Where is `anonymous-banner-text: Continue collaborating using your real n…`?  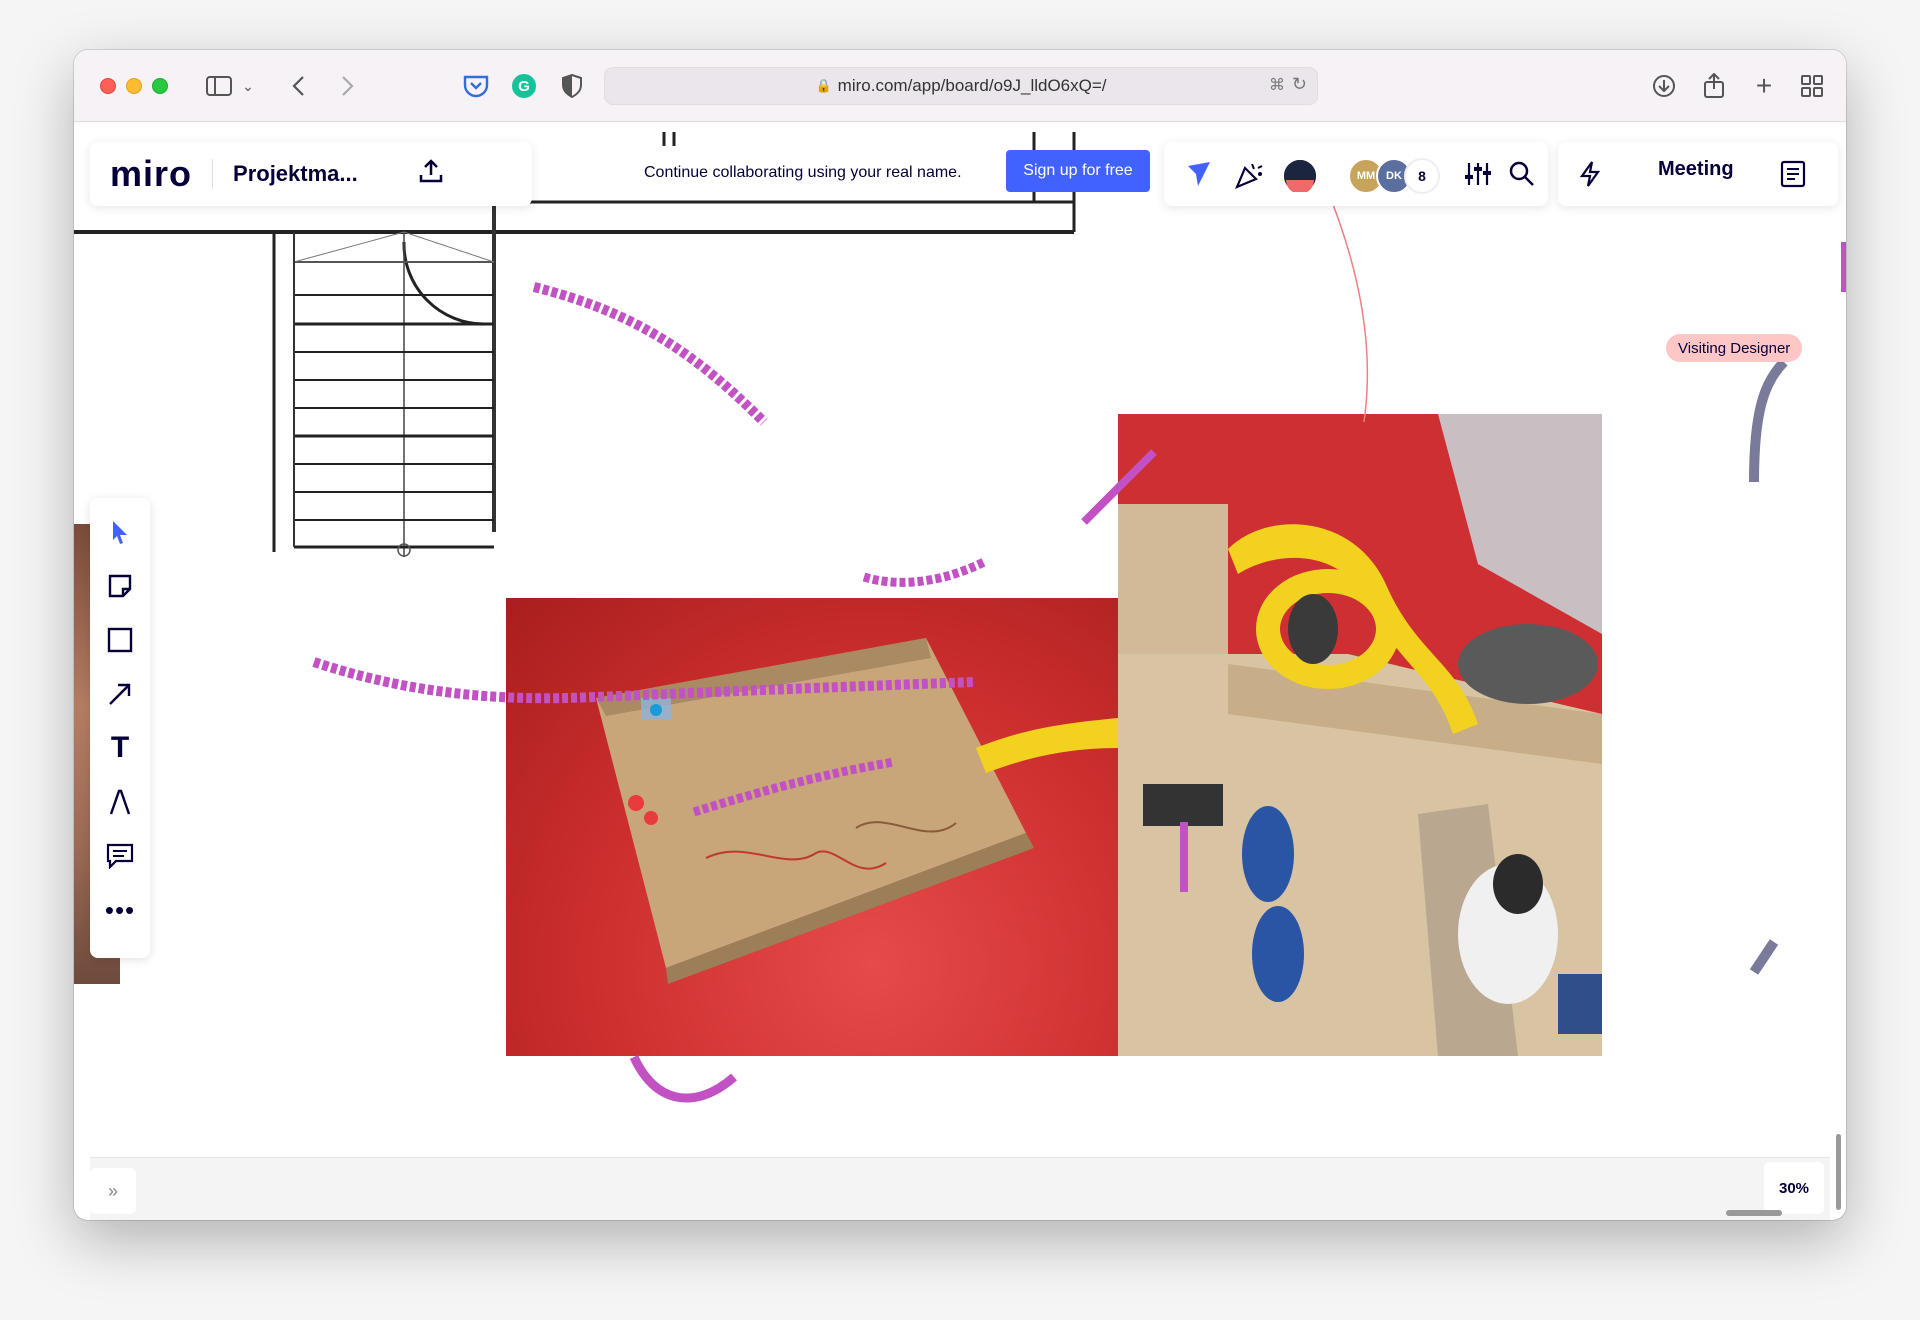
anonymous-banner-text: Continue collaborating using your real n… is located at coordinates (803, 172).